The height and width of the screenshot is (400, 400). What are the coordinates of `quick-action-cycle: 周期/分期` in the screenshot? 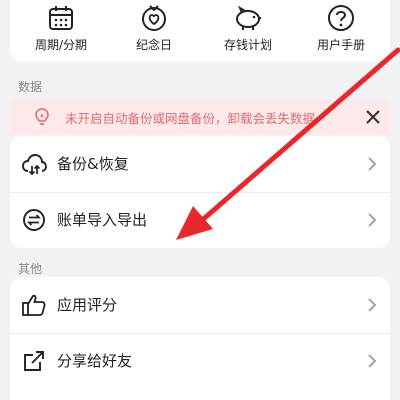 It's located at (61, 31).